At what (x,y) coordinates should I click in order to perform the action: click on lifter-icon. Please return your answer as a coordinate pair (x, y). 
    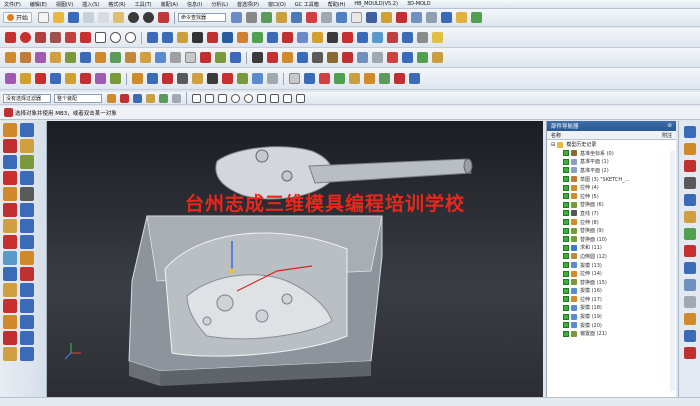
    Looking at the image, I should click on (242, 78).